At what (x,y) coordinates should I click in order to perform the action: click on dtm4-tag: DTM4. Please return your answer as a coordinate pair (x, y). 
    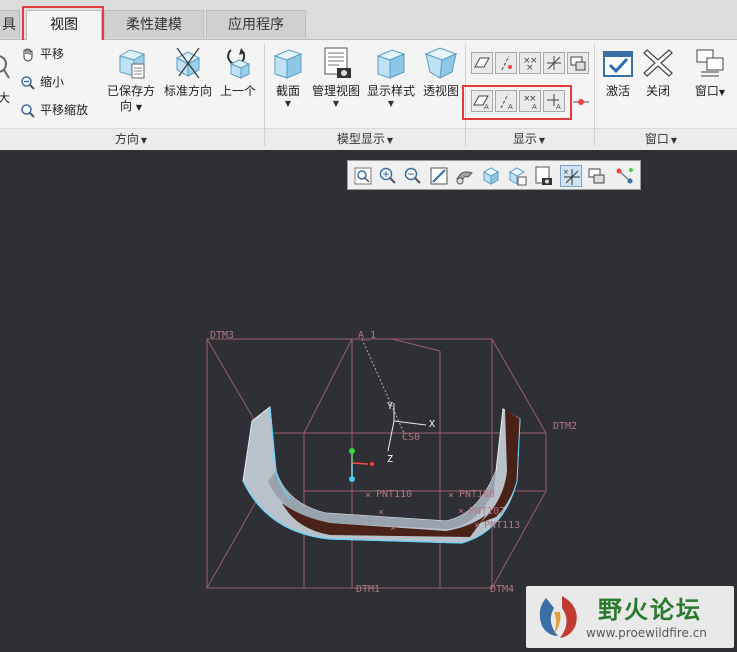
    Looking at the image, I should click on (502, 589).